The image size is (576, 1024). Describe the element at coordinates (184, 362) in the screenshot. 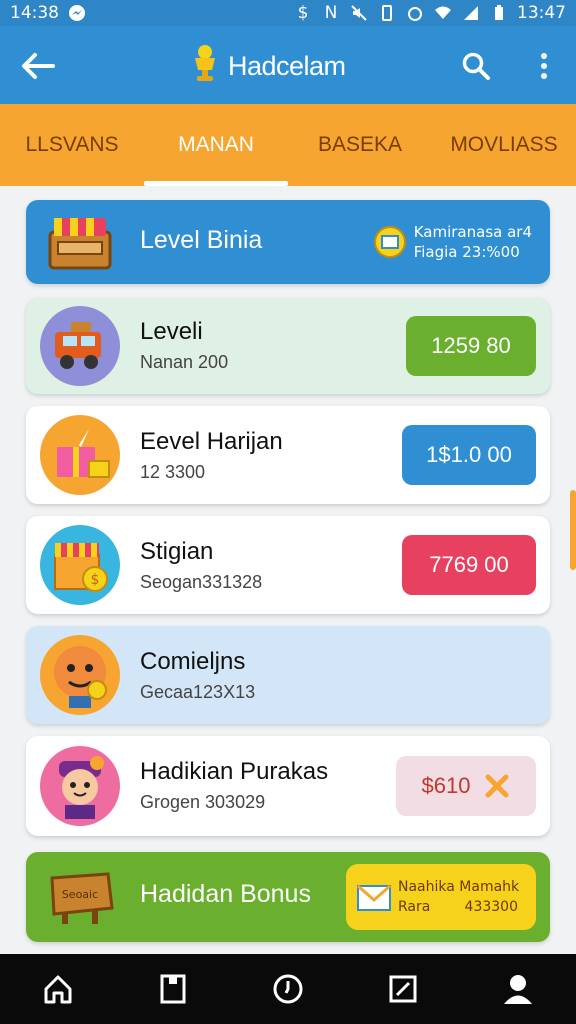

I see `item-subtitle: Nanan 200` at that location.